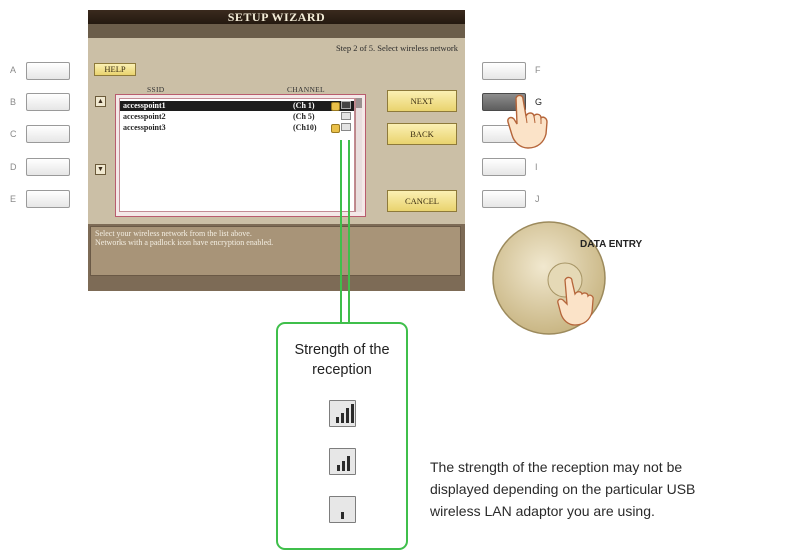  I want to click on signal-strength-medium-icon, so click(342, 461).